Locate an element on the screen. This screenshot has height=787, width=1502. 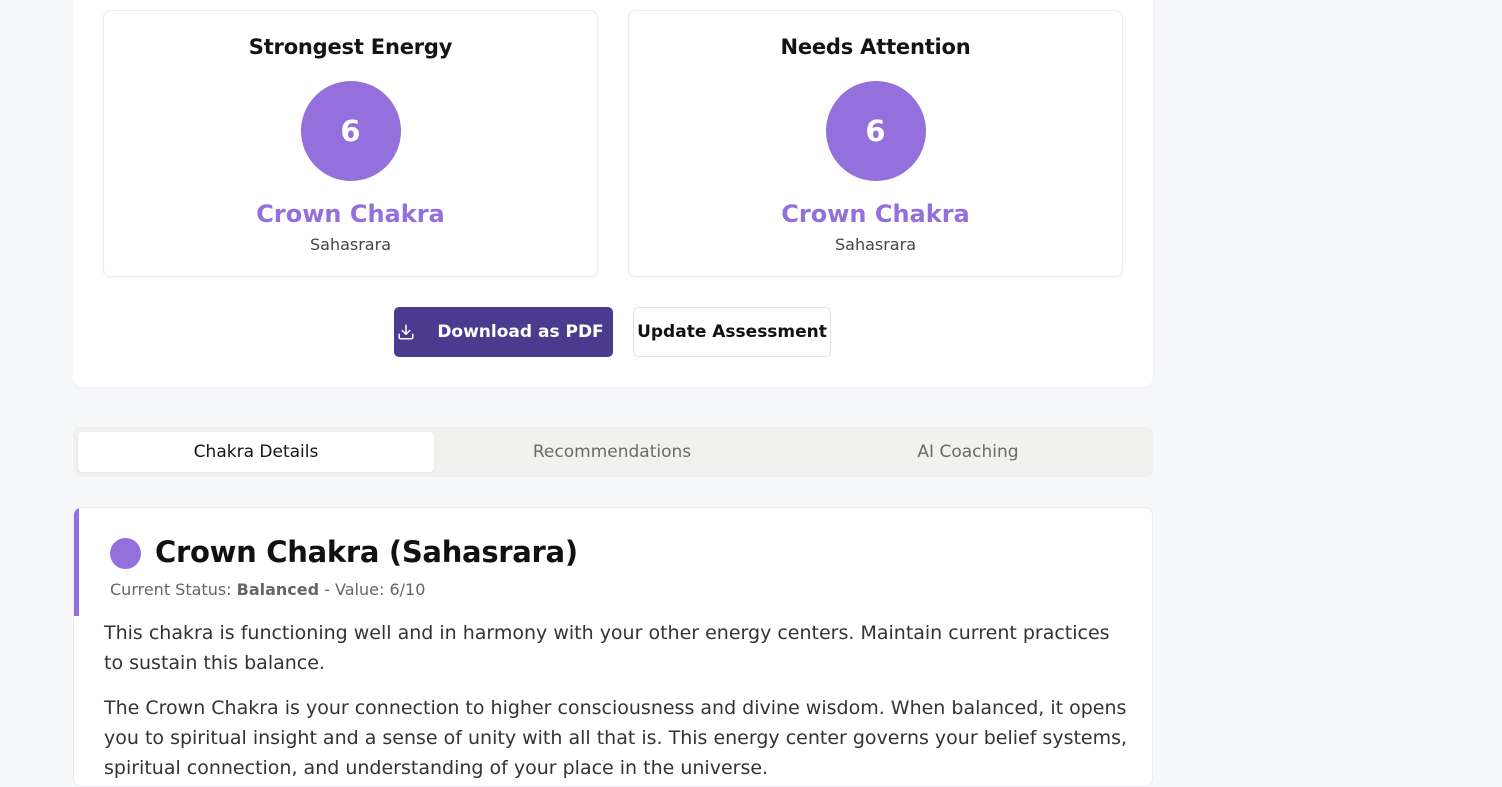
download-pdf-button: Download as PDF is located at coordinates (503, 332).